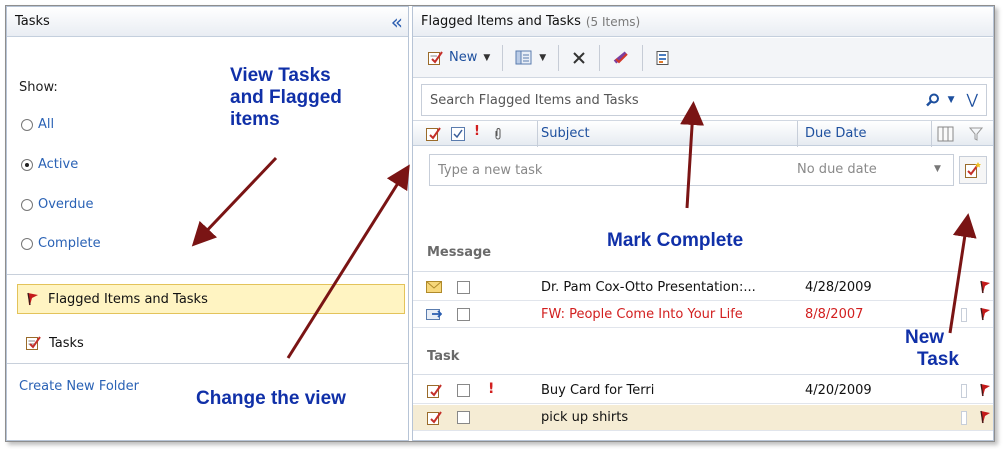 Image resolution: width=1003 pixels, height=449 pixels. I want to click on task-list-header: Flagged Items and Tasks (5 Items), so click(703, 22).